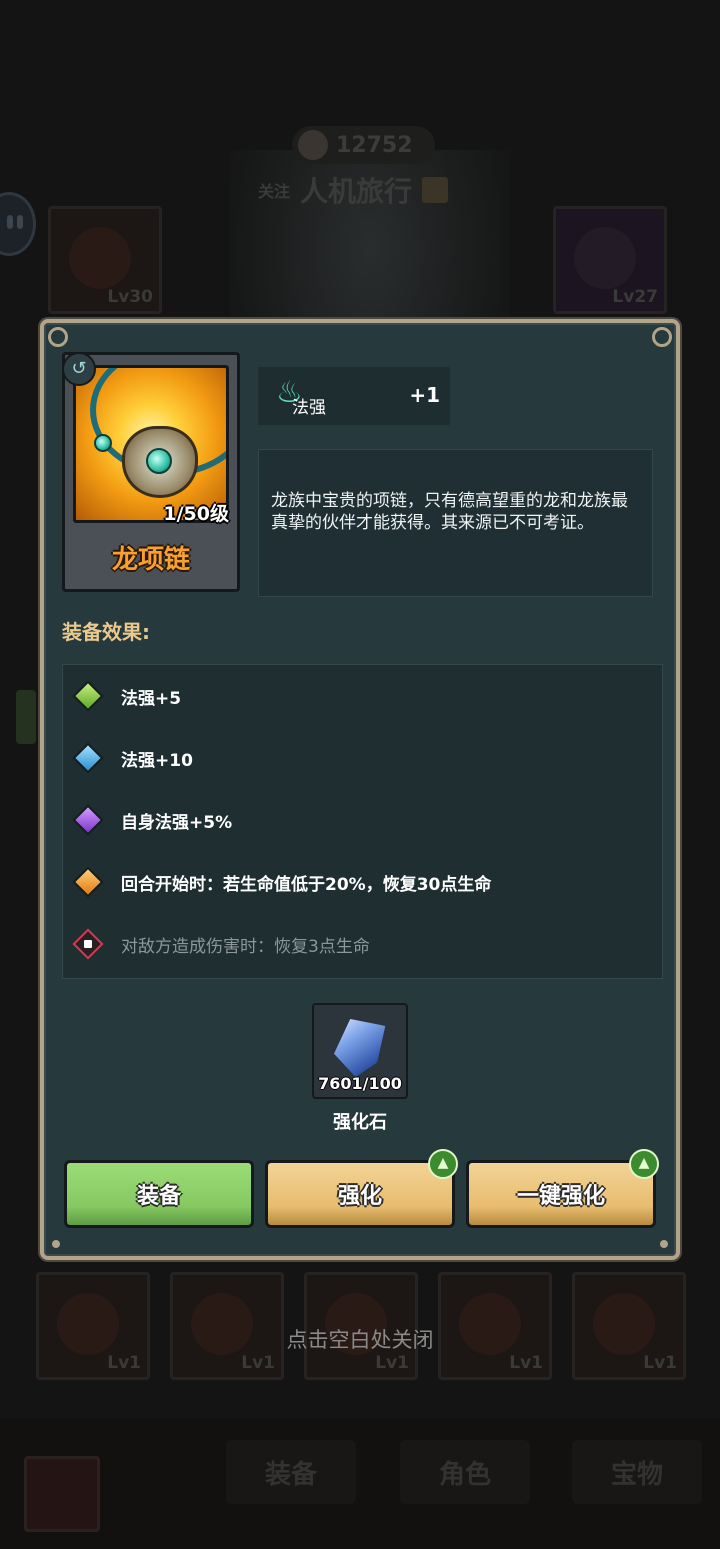 This screenshot has width=720, height=1549. I want to click on lock-icon, so click(88, 944).